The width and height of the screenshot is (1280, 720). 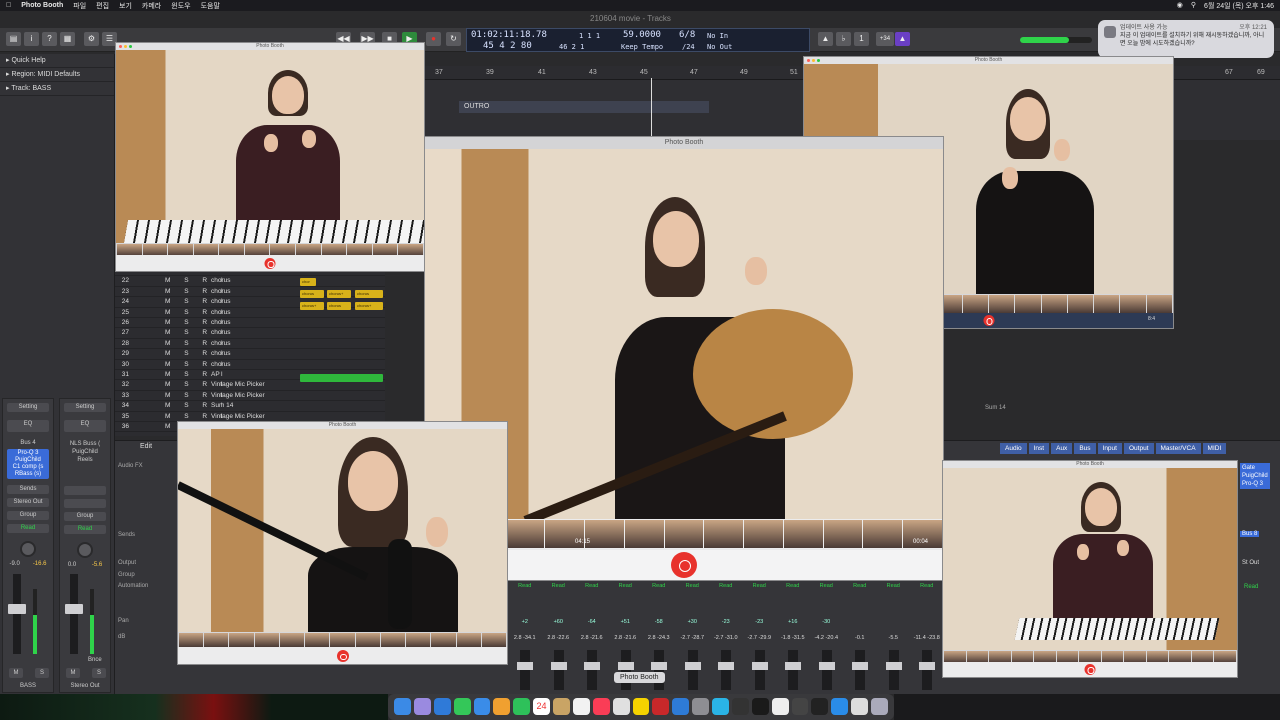 I want to click on tab-inst: Inst, so click(x=1039, y=448).